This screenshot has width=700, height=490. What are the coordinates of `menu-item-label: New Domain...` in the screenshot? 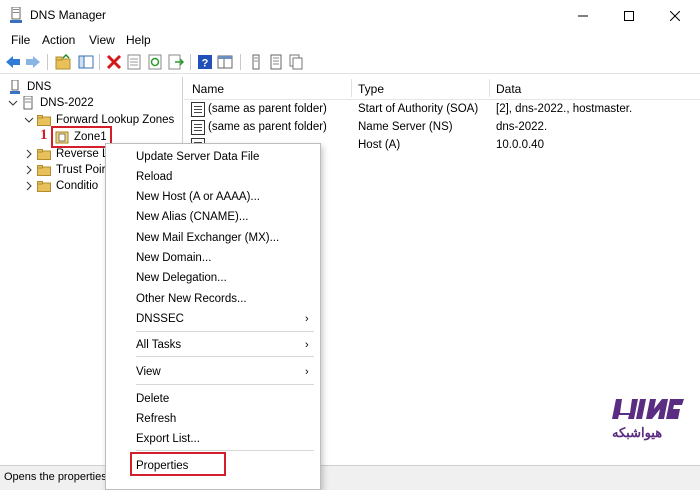 It's located at (174, 258).